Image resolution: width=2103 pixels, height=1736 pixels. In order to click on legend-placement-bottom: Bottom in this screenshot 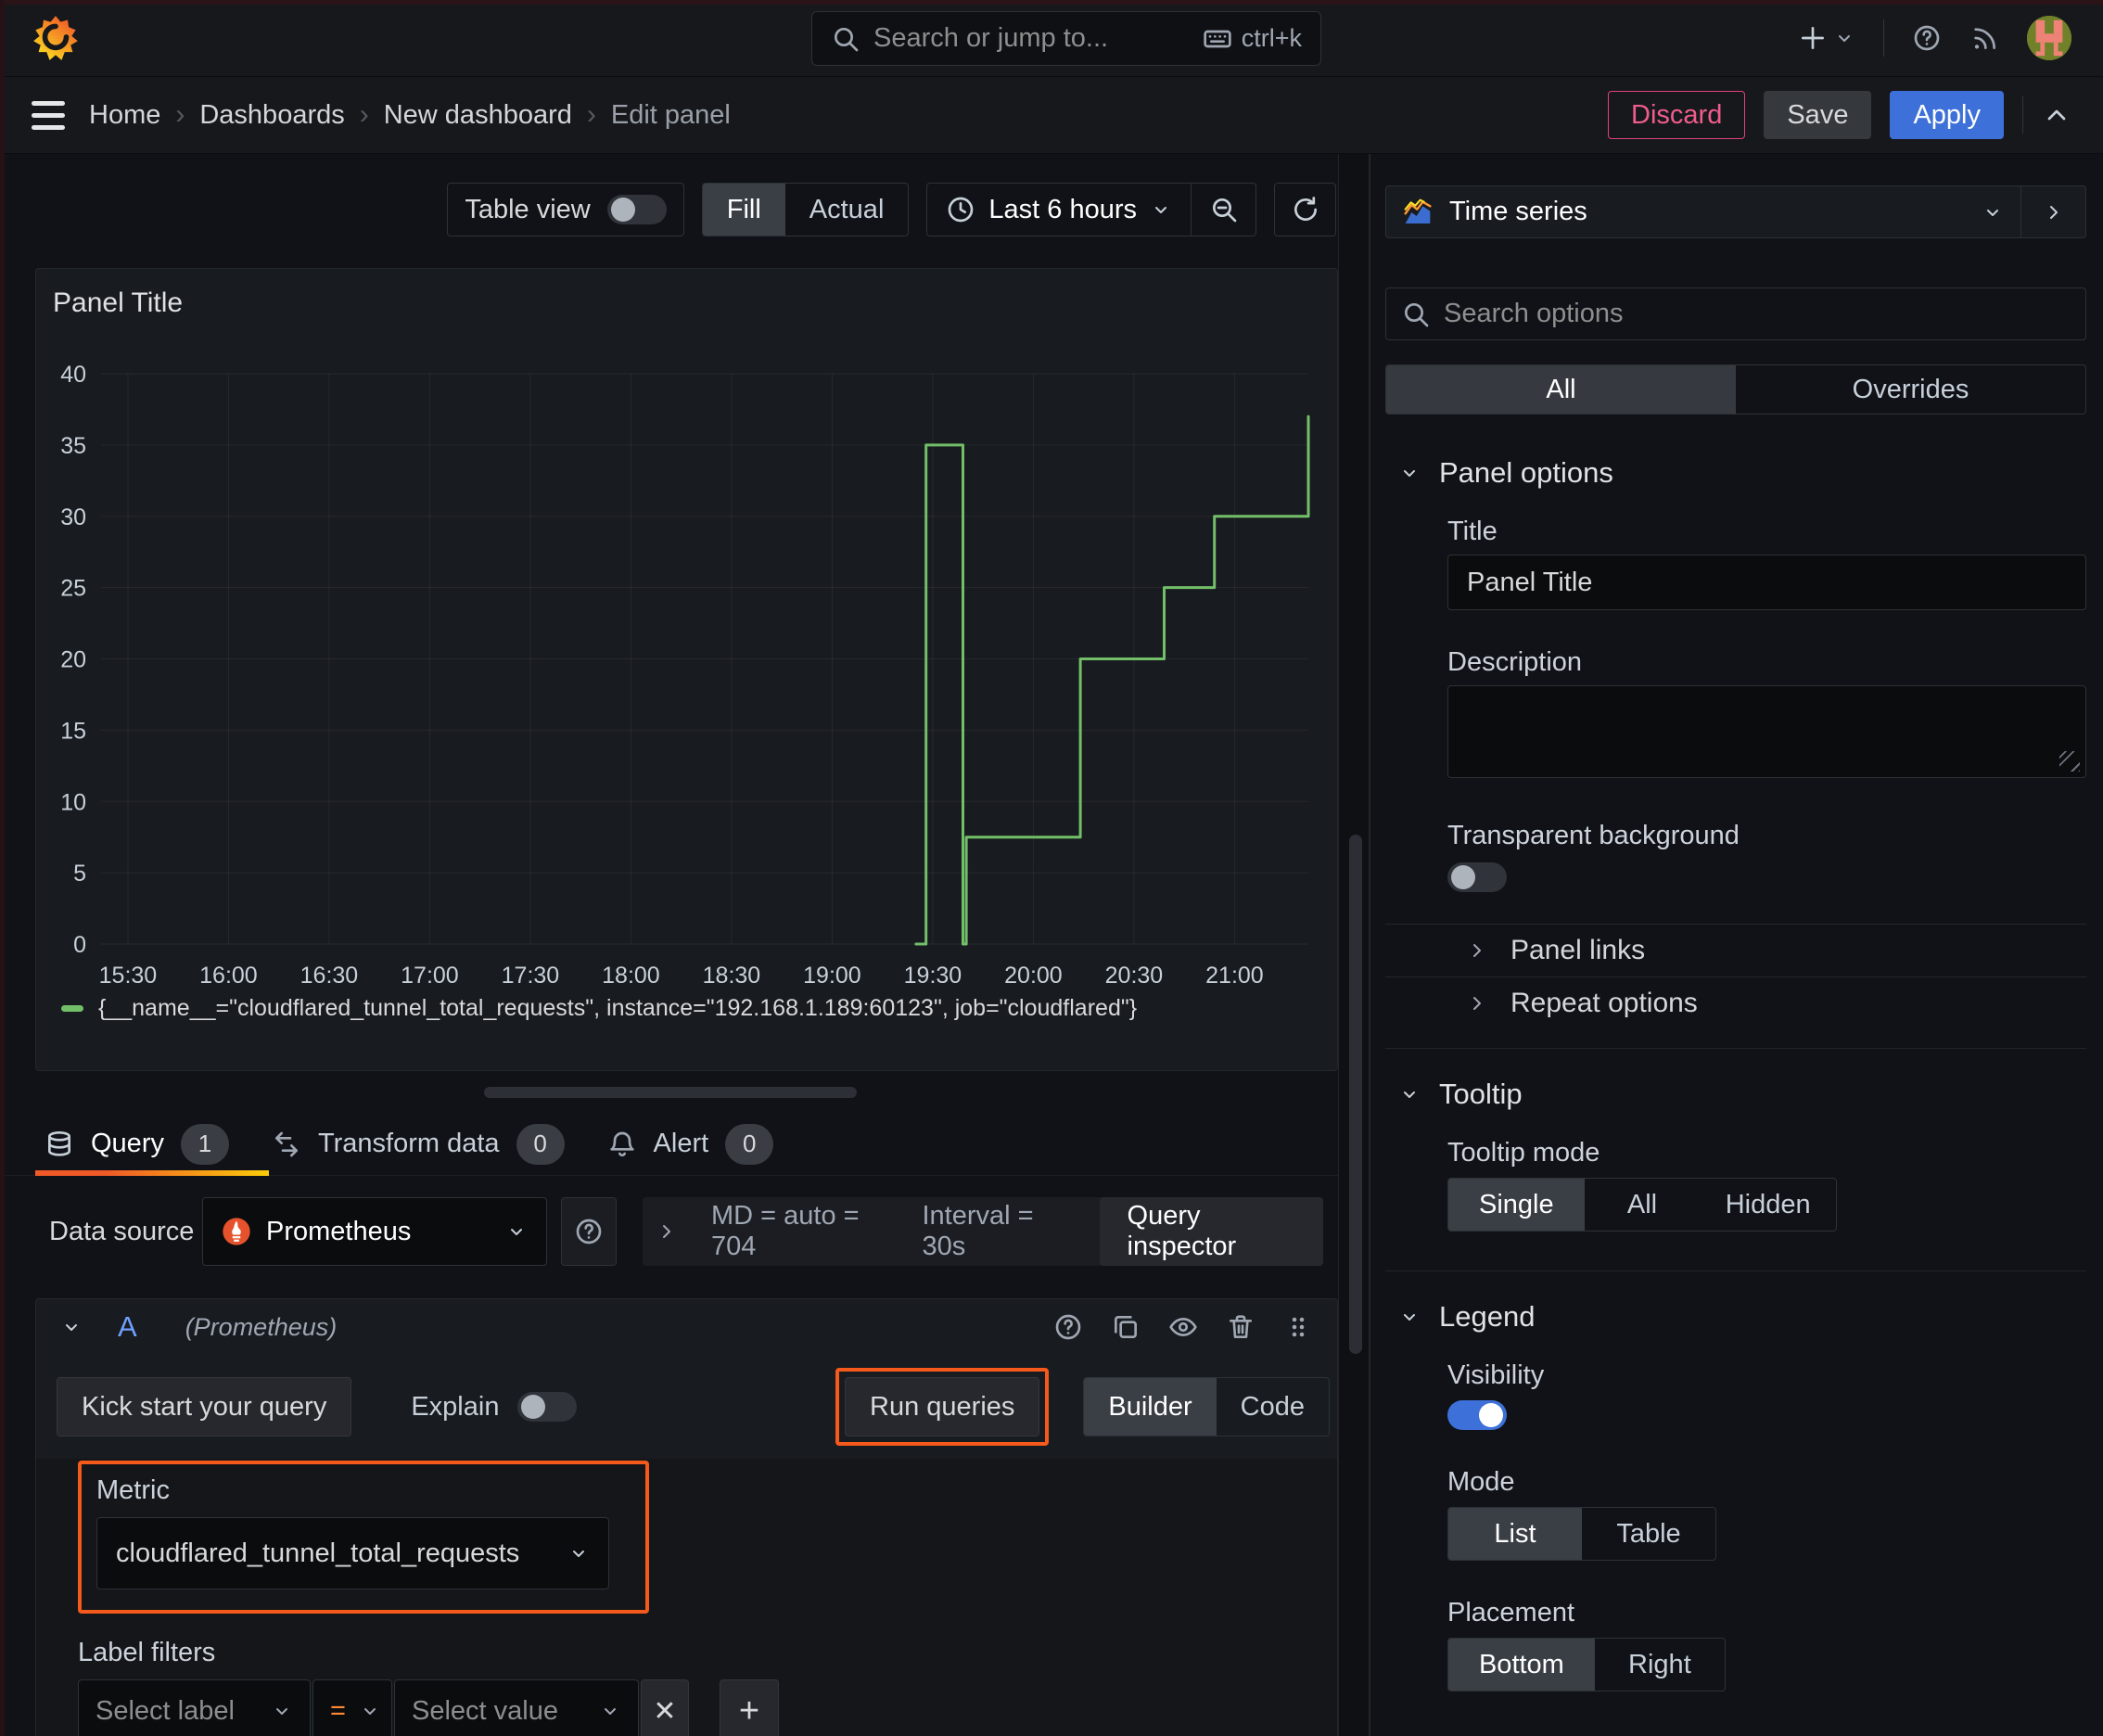, I will do `click(1521, 1665)`.